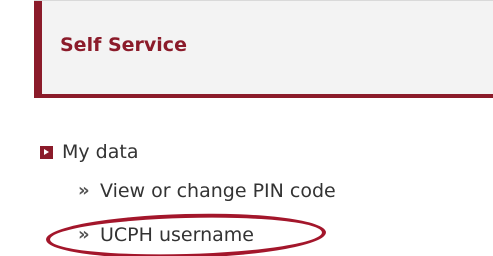 Image resolution: width=493 pixels, height=256 pixels. Describe the element at coordinates (263, 0) in the screenshot. I see `header-top-edge` at that location.